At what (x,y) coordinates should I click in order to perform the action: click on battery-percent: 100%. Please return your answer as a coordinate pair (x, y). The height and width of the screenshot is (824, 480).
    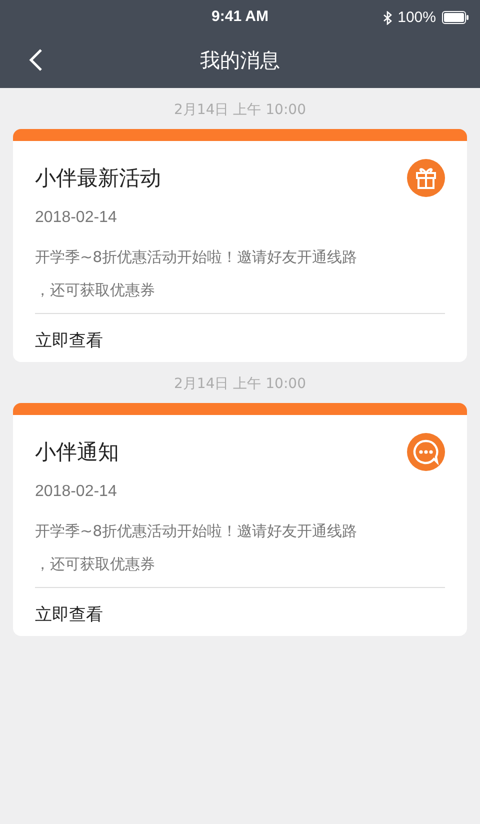
    Looking at the image, I should click on (417, 17).